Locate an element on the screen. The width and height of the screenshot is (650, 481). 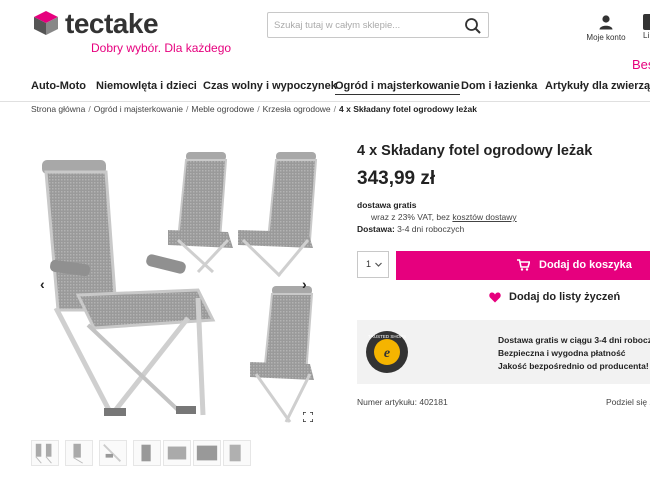
nav-item-leisure: Czas wolny i wypoczynek is located at coordinates (270, 86).